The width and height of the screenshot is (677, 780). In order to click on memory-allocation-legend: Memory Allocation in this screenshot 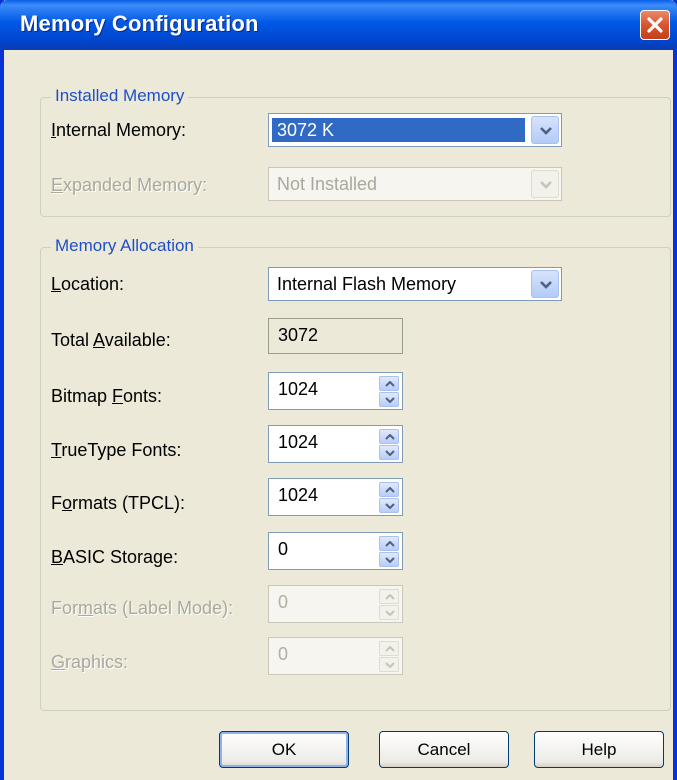, I will do `click(124, 246)`.